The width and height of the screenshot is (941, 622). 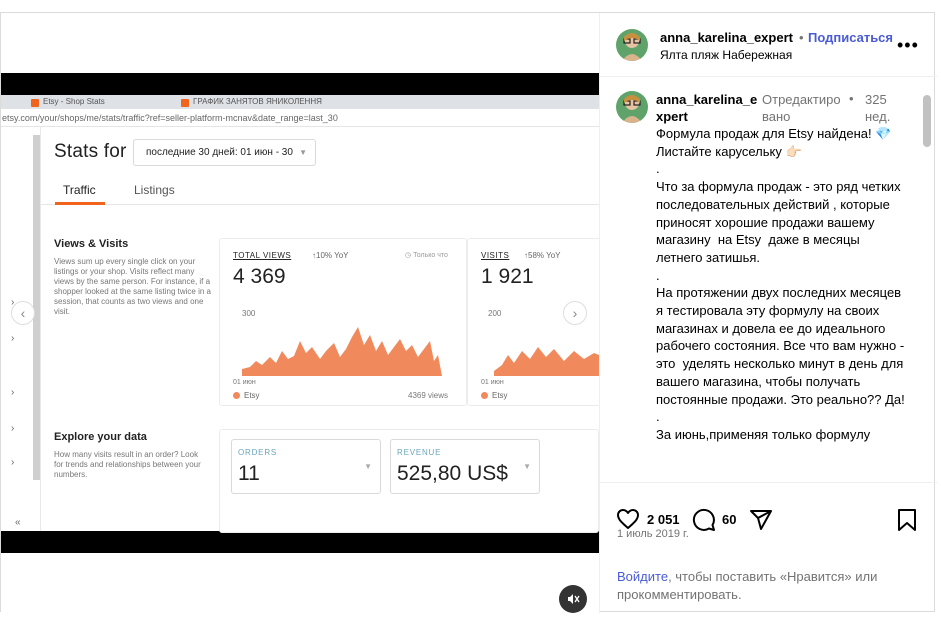 I want to click on orders-label: ORDERS, so click(x=258, y=452).